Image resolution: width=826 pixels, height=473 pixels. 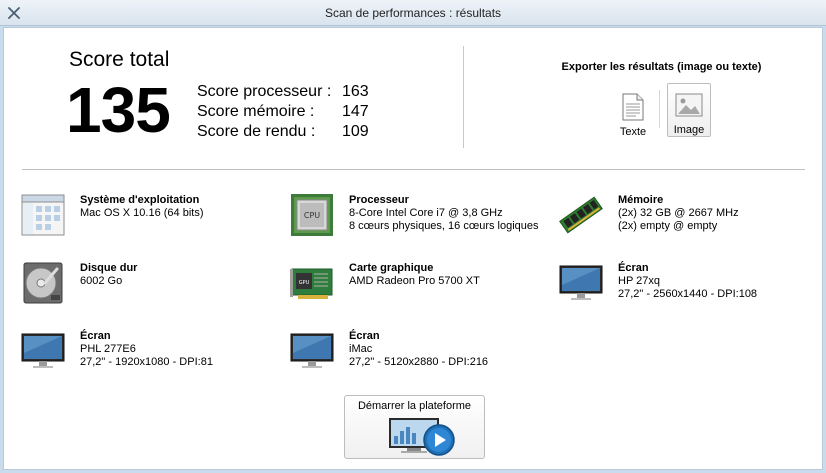 I want to click on render-score-label: Score de rendu :, so click(x=256, y=131).